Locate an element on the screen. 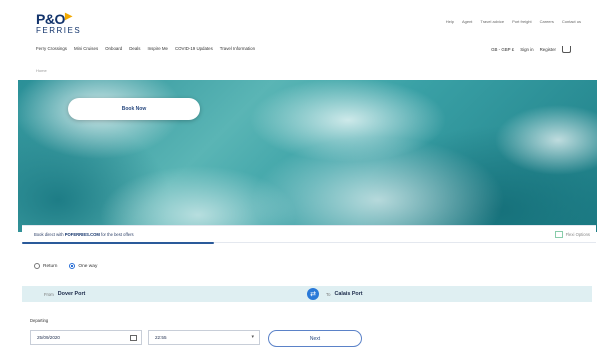  logo-text-bottom: FERRIES is located at coordinates (59, 30).